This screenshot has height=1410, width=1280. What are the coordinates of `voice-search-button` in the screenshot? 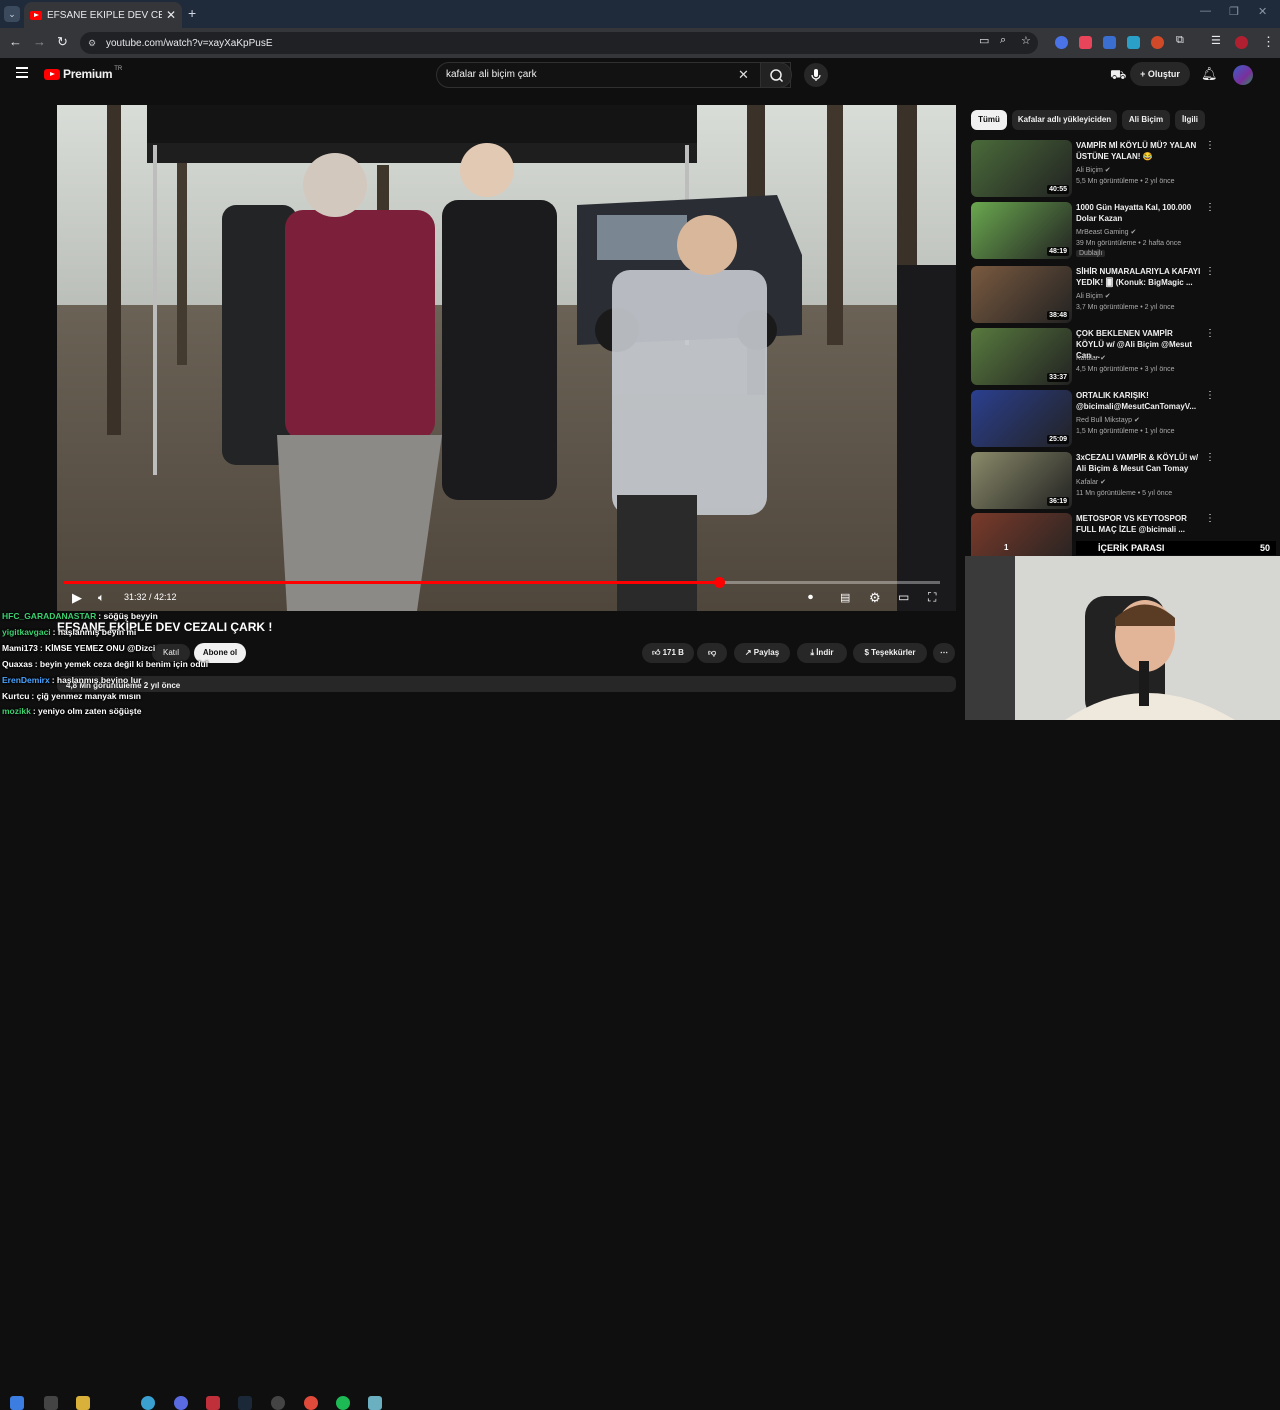 It's located at (816, 75).